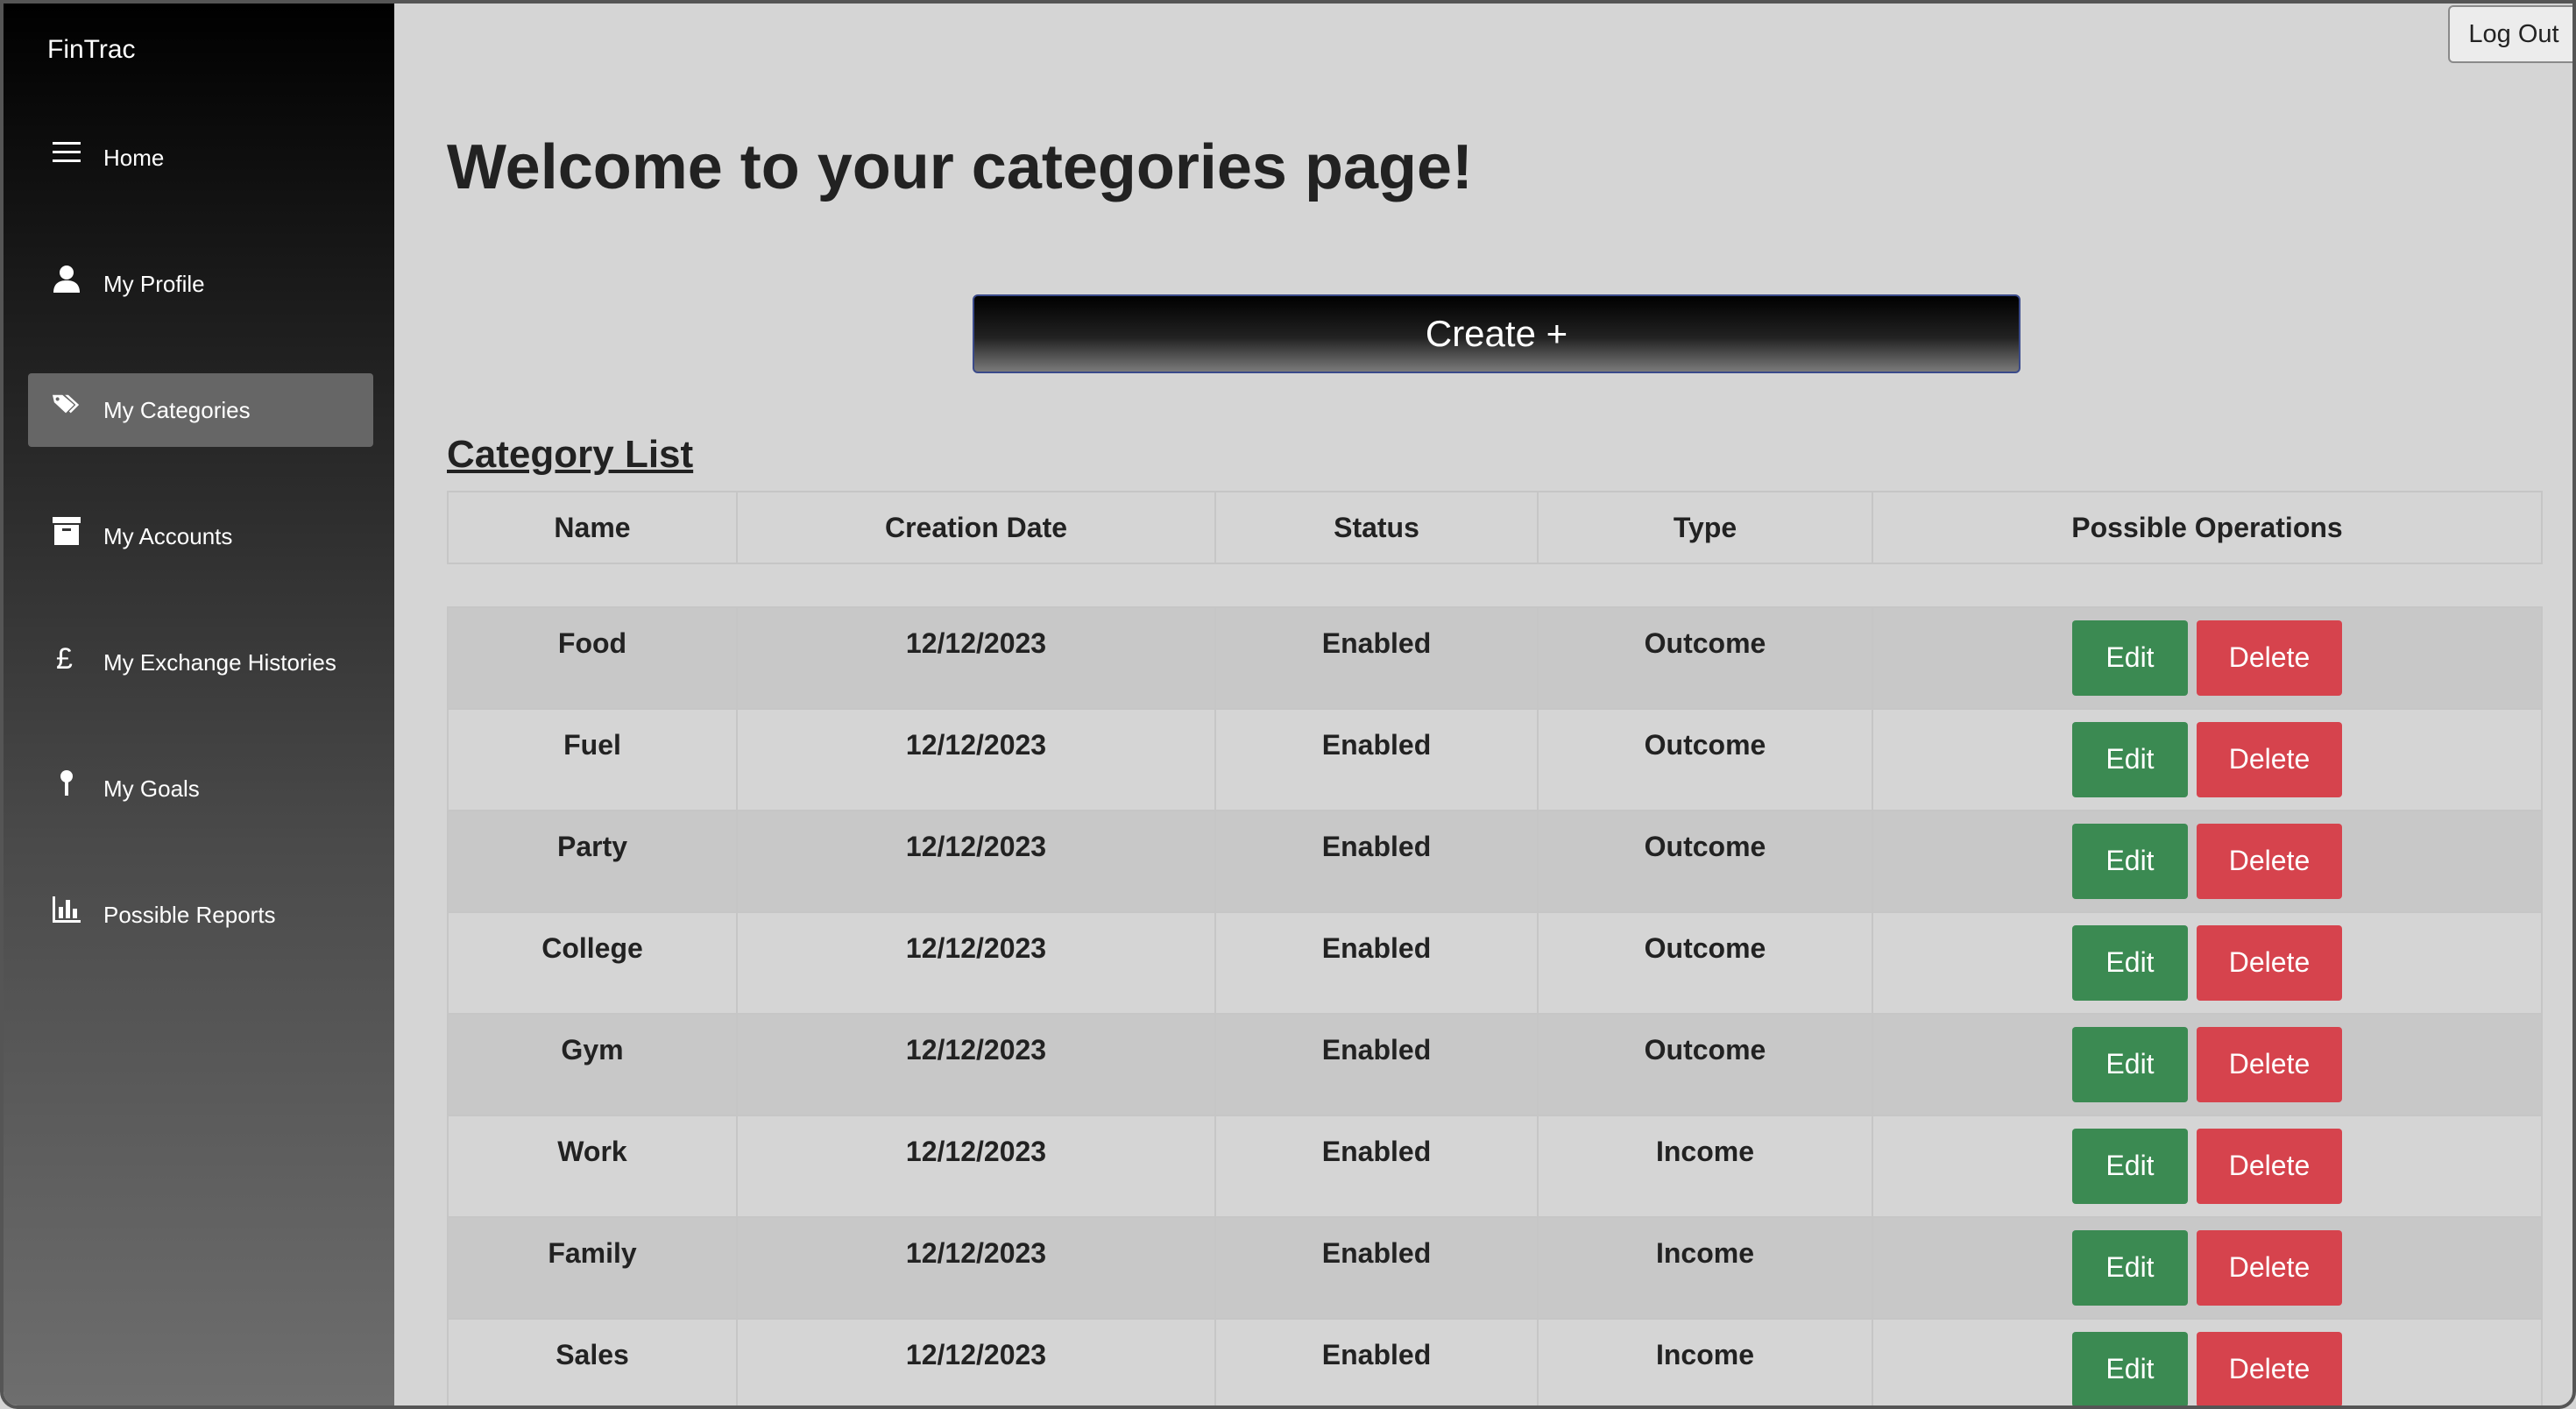  I want to click on sidebar-item-my-profile: My Profile, so click(200, 284).